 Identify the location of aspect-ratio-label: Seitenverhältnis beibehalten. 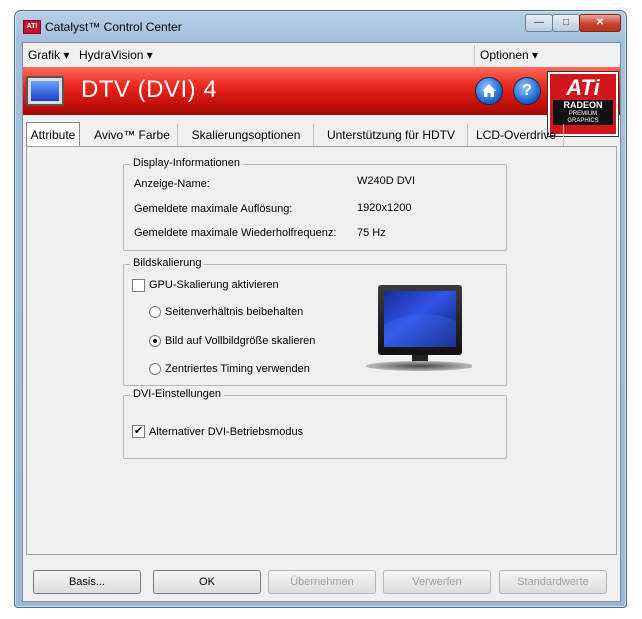
(234, 312).